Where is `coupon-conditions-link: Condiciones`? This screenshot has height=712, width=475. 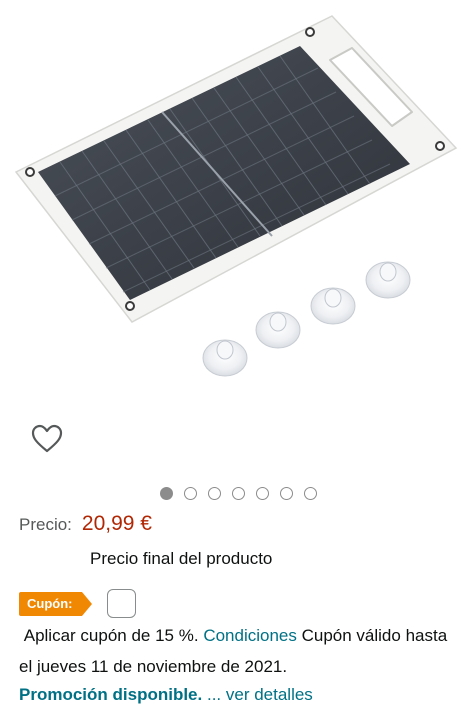
coupon-conditions-link: Condiciones is located at coordinates (250, 635).